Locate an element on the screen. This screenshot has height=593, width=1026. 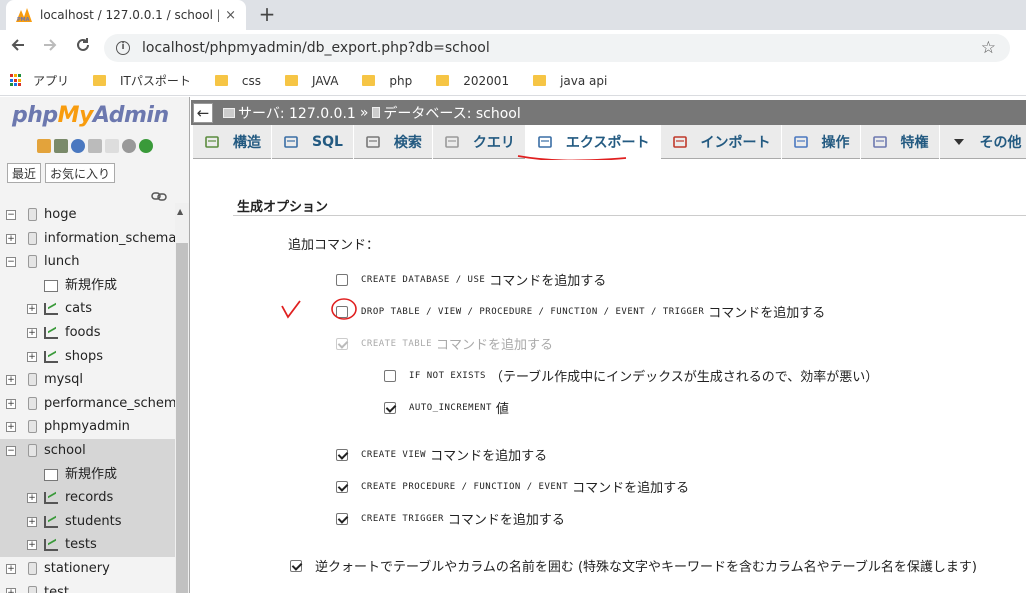
tab-chevron-down: その他 is located at coordinates (983, 142).